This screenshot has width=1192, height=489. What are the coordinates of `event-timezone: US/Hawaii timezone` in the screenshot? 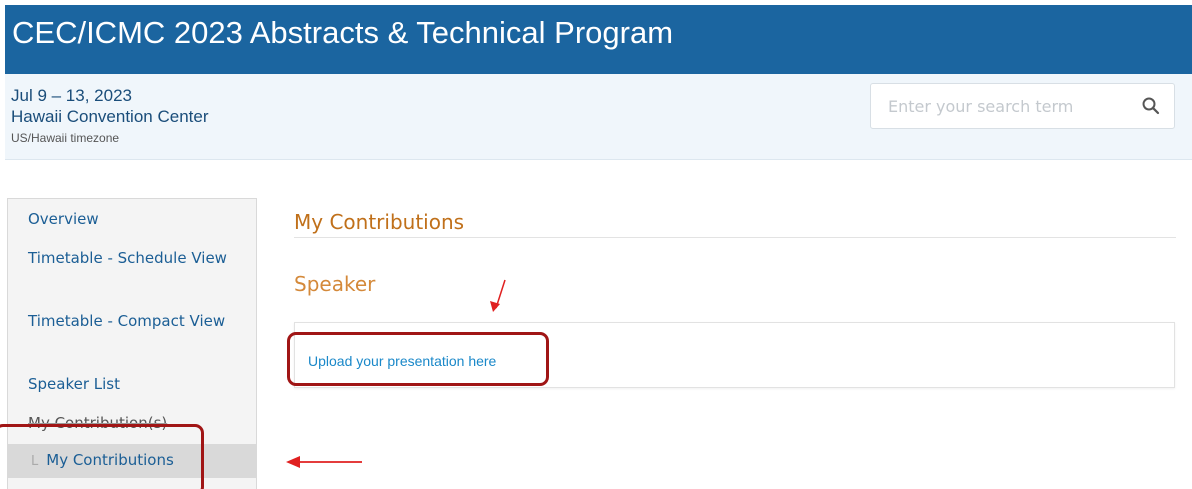 It's located at (65, 138).